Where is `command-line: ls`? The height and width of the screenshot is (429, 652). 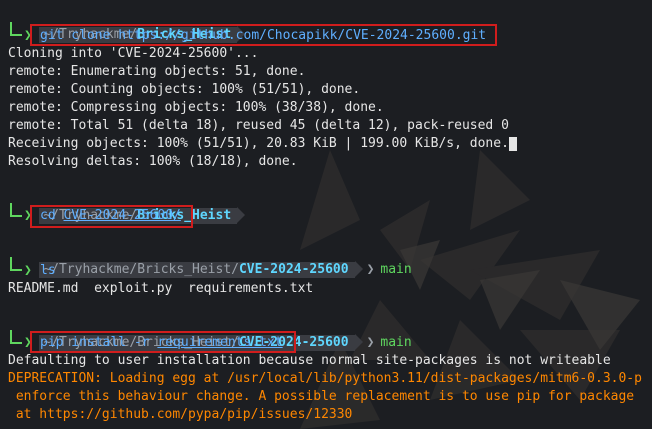 command-line: ls is located at coordinates (48, 271).